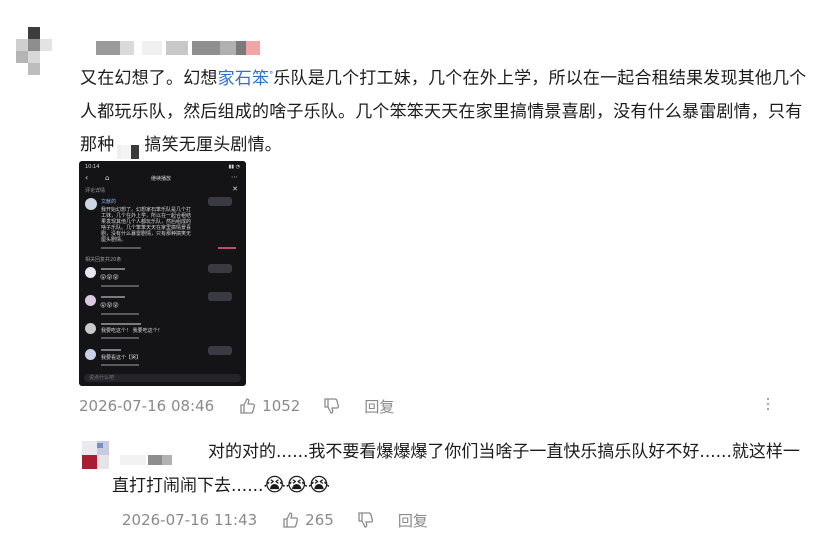 Image resolution: width=832 pixels, height=534 pixels. Describe the element at coordinates (132, 331) in the screenshot. I see `embedded-reply-3-text: 我要吃这个！ 我要吃这个！` at that location.